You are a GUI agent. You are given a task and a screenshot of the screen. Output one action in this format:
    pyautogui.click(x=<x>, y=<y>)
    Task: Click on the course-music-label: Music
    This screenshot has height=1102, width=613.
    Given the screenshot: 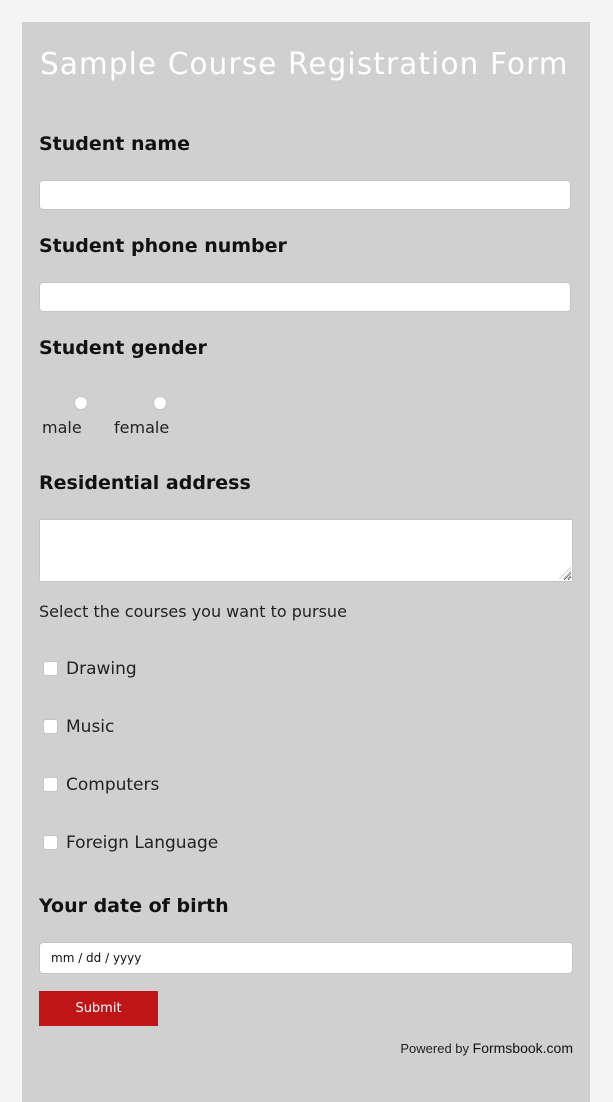 What is the action you would take?
    pyautogui.click(x=90, y=727)
    